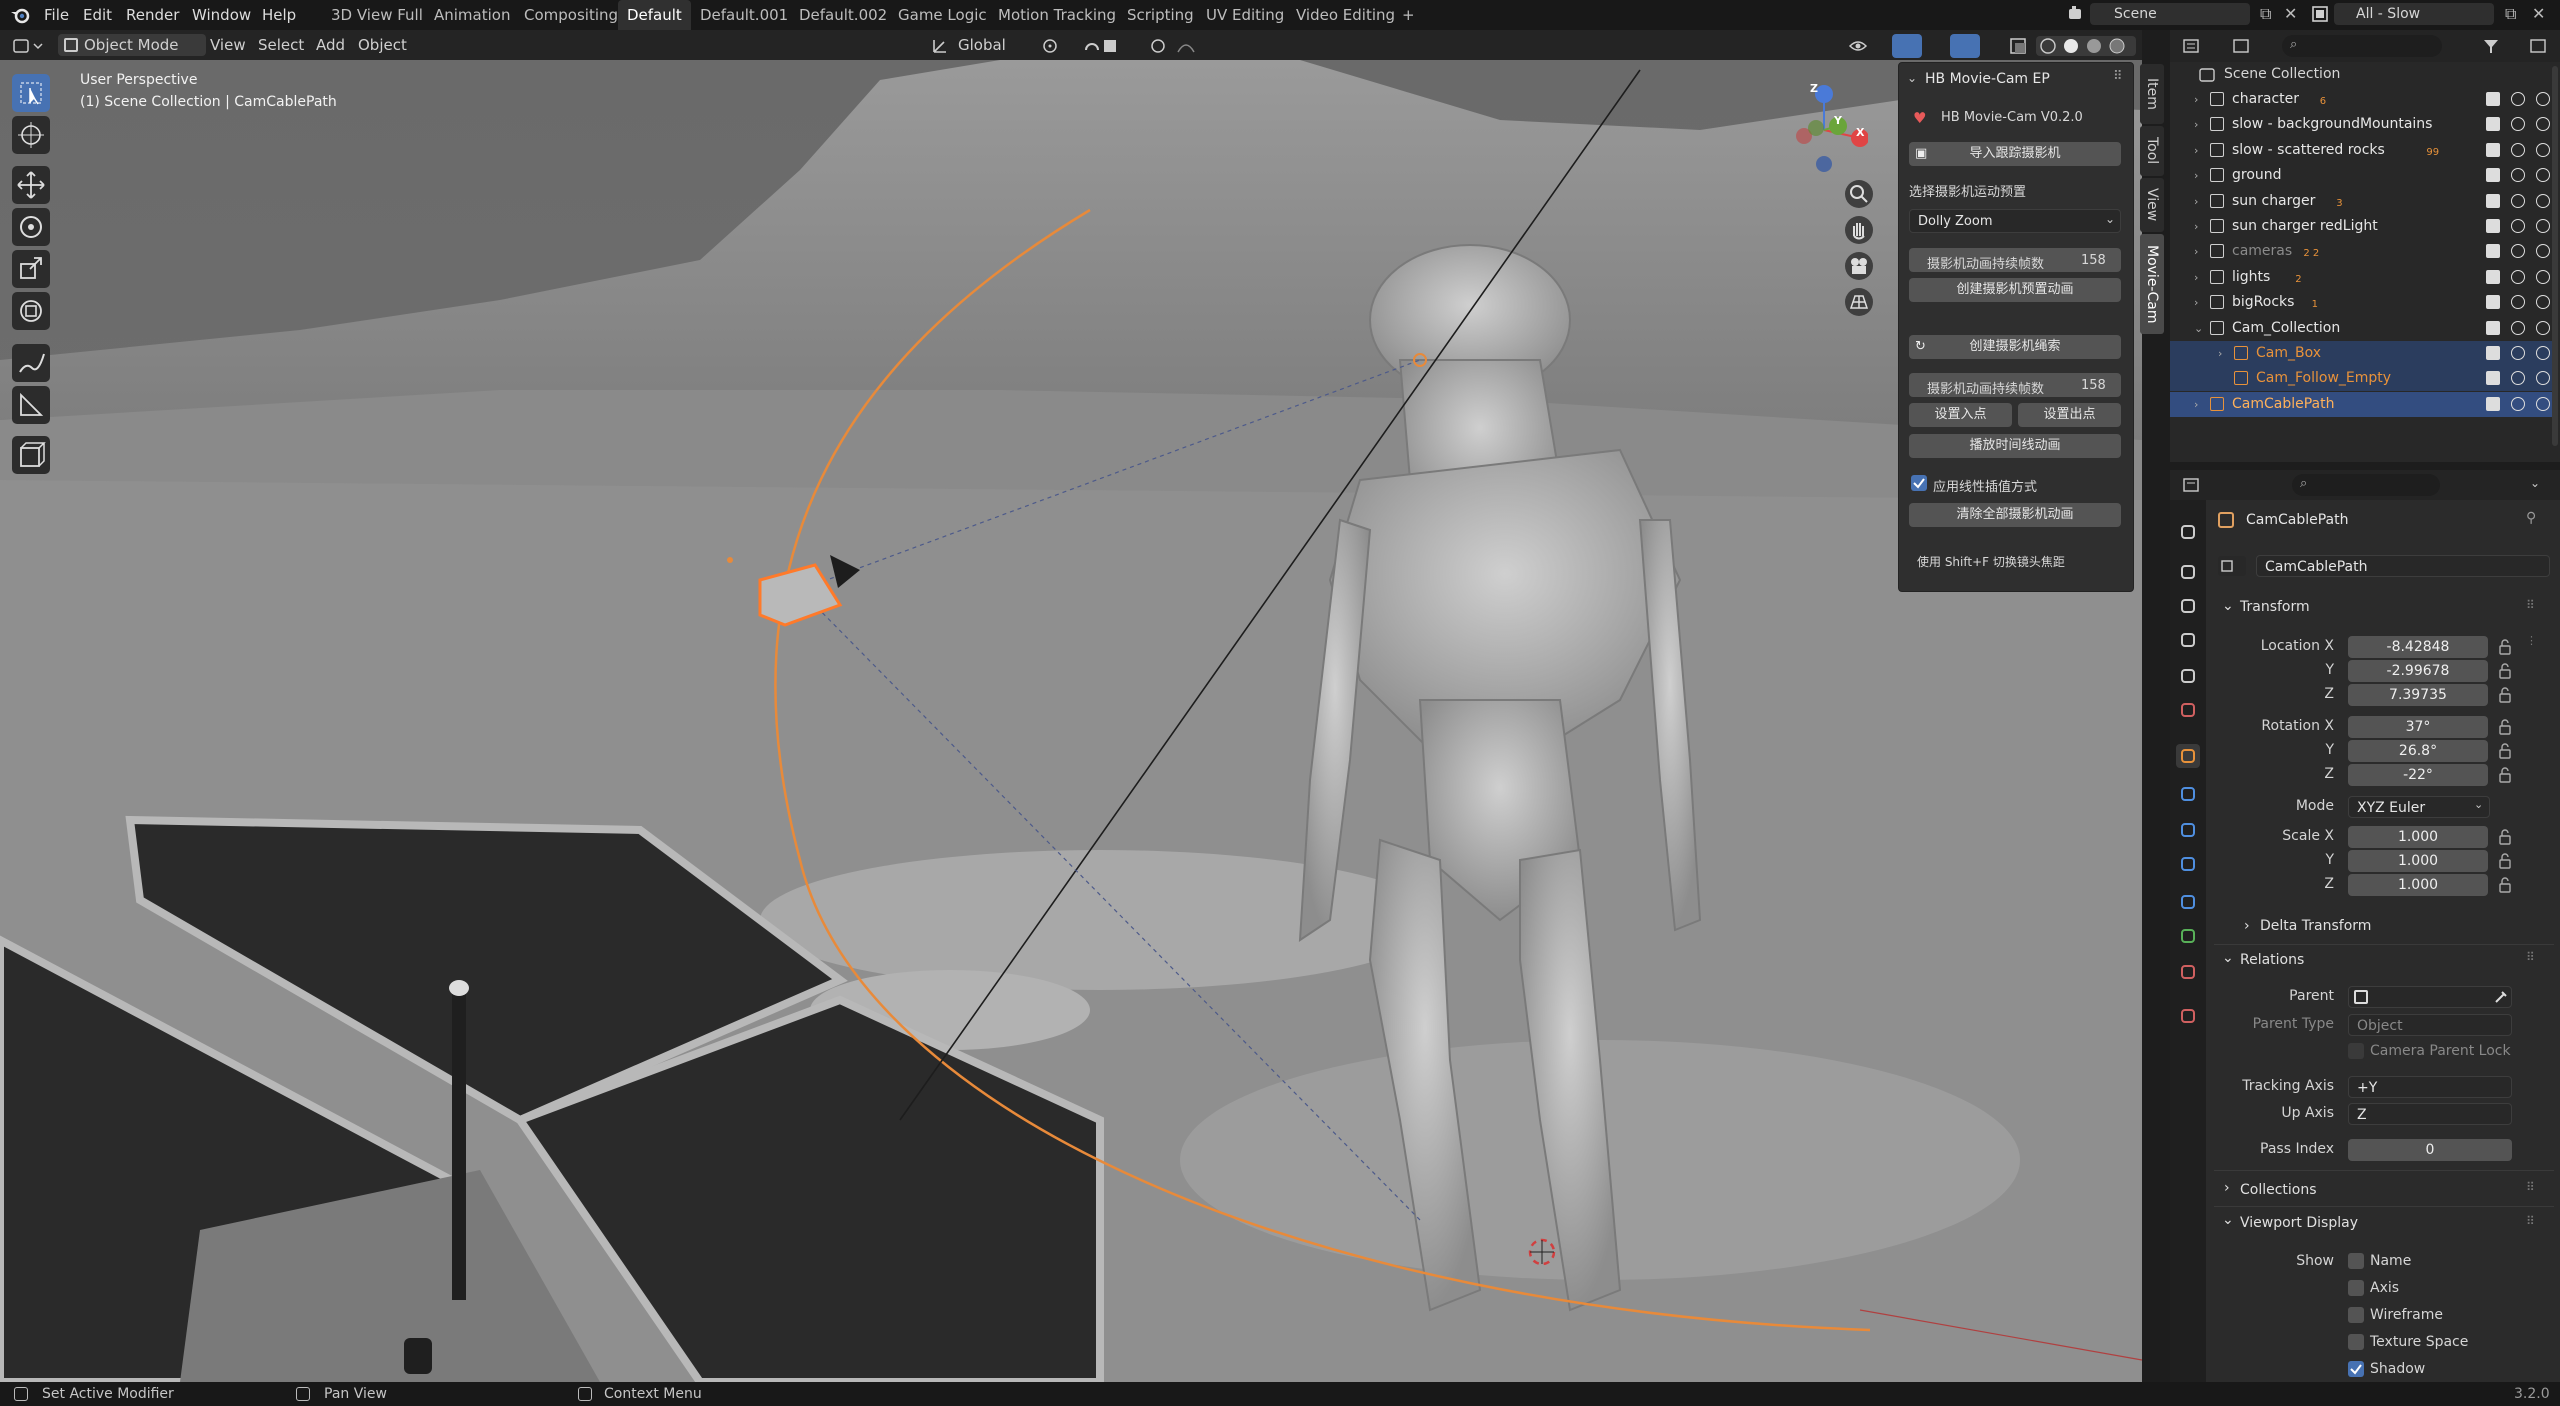 The width and height of the screenshot is (2560, 1406). Describe the element at coordinates (152, 15) in the screenshot. I see `menu-render: Render` at that location.